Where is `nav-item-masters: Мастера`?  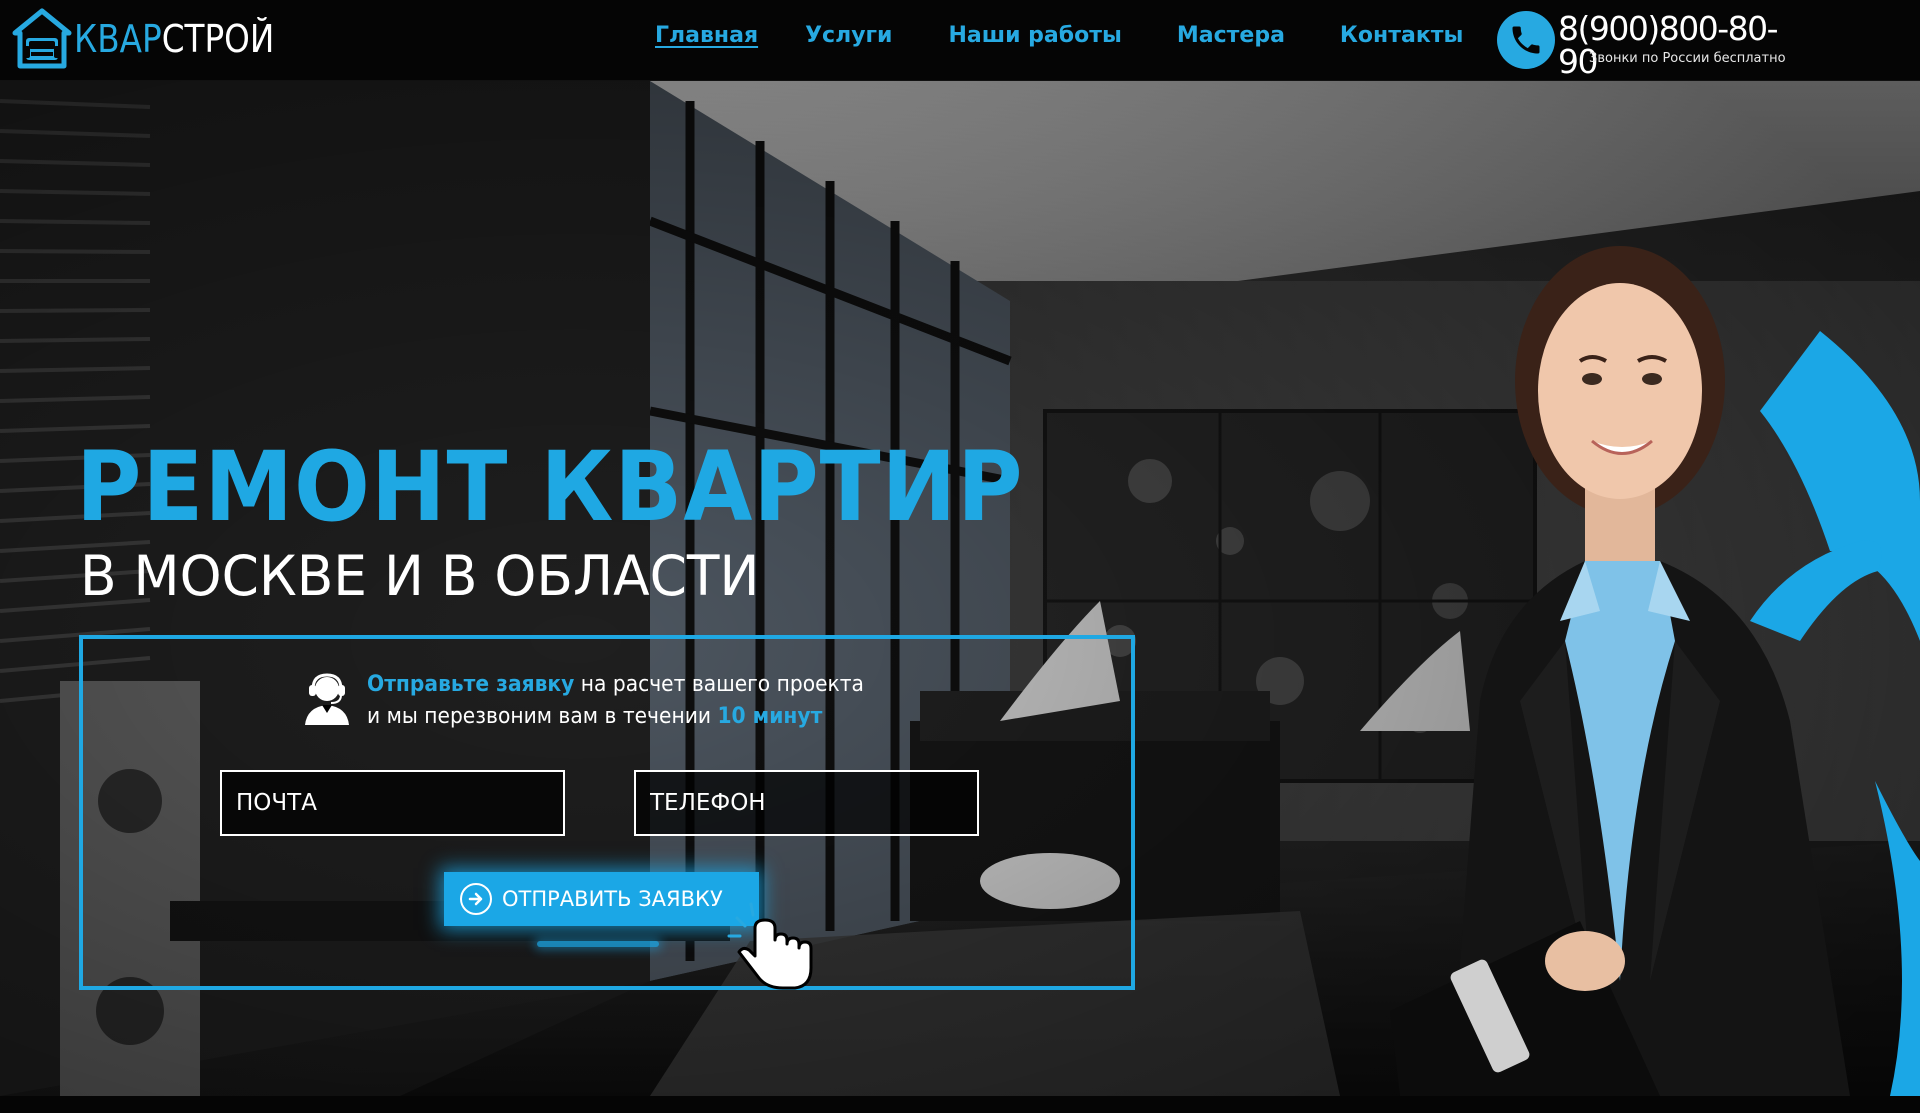 nav-item-masters: Мастера is located at coordinates (1231, 36).